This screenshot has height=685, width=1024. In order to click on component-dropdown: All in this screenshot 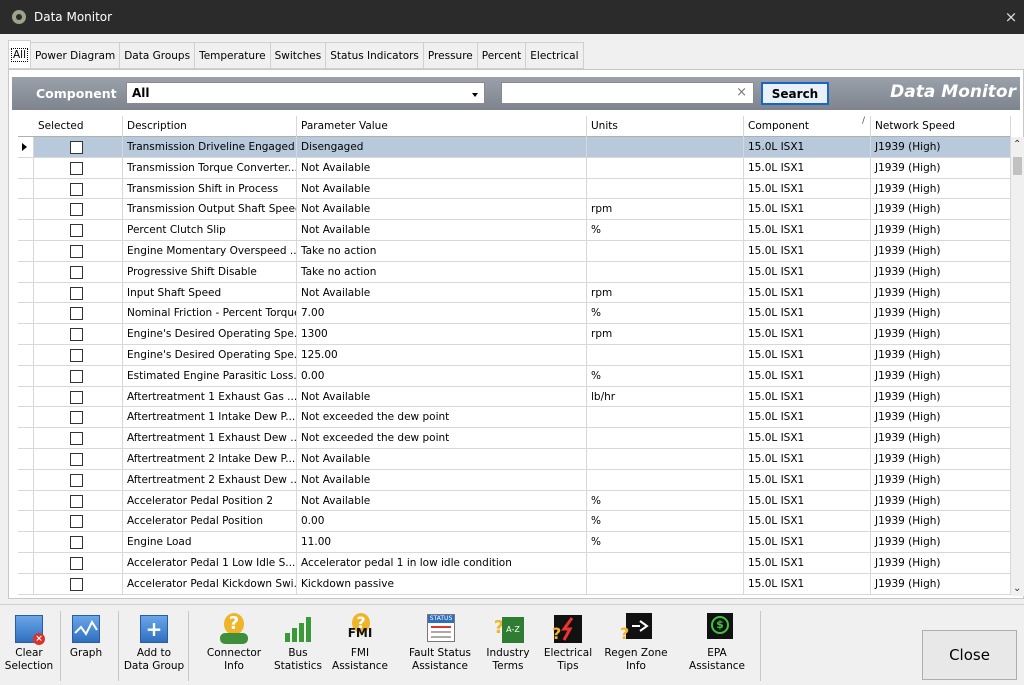, I will do `click(305, 93)`.